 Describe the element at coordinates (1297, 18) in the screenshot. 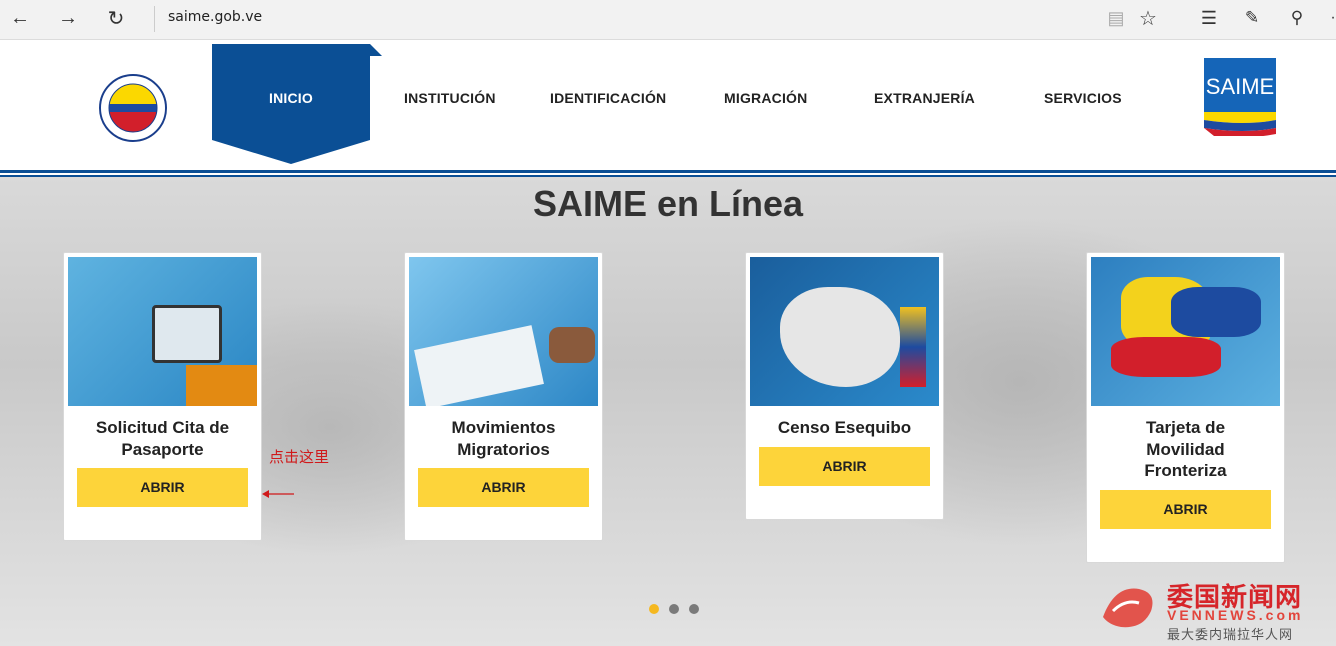

I see `share-icon: ⚲` at that location.